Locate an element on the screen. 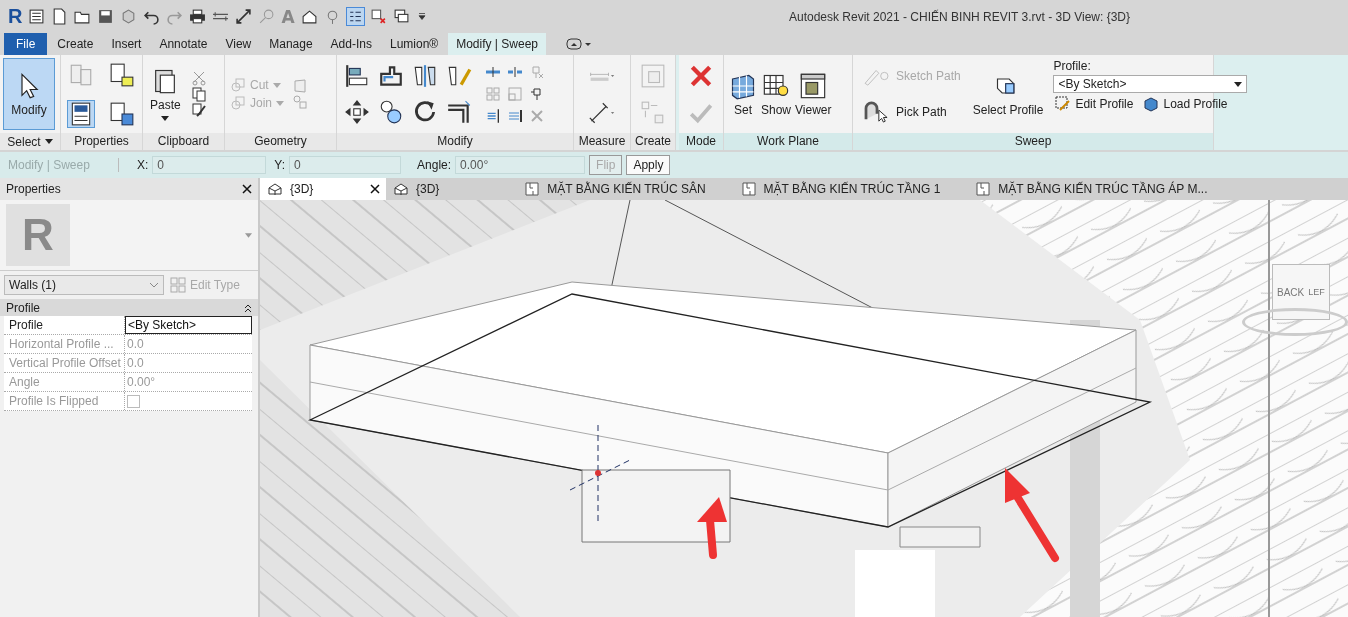 The height and width of the screenshot is (617, 1348). profile-dropdown: <By Sketch> is located at coordinates (1150, 84).